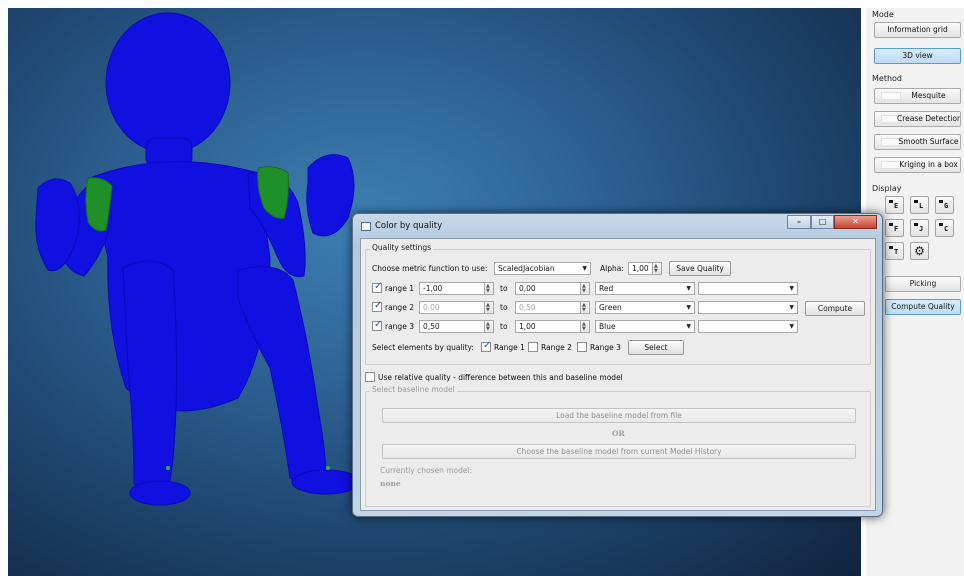  Describe the element at coordinates (618, 433) in the screenshot. I see `or-label: OR` at that location.